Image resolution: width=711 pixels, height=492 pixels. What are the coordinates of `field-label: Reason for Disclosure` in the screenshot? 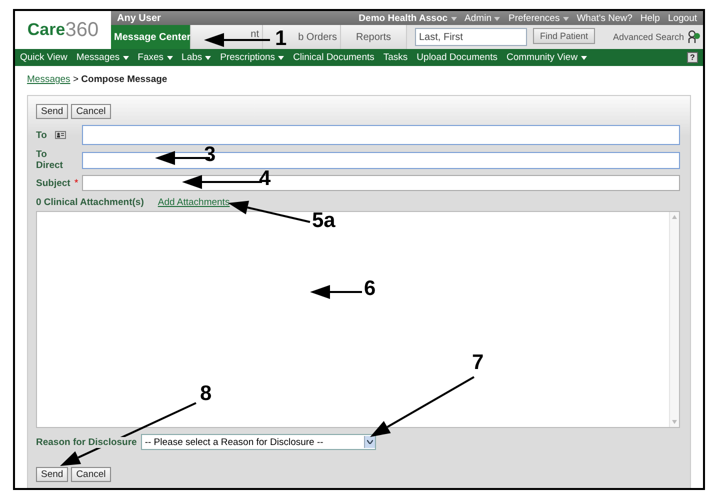 It's located at (86, 442).